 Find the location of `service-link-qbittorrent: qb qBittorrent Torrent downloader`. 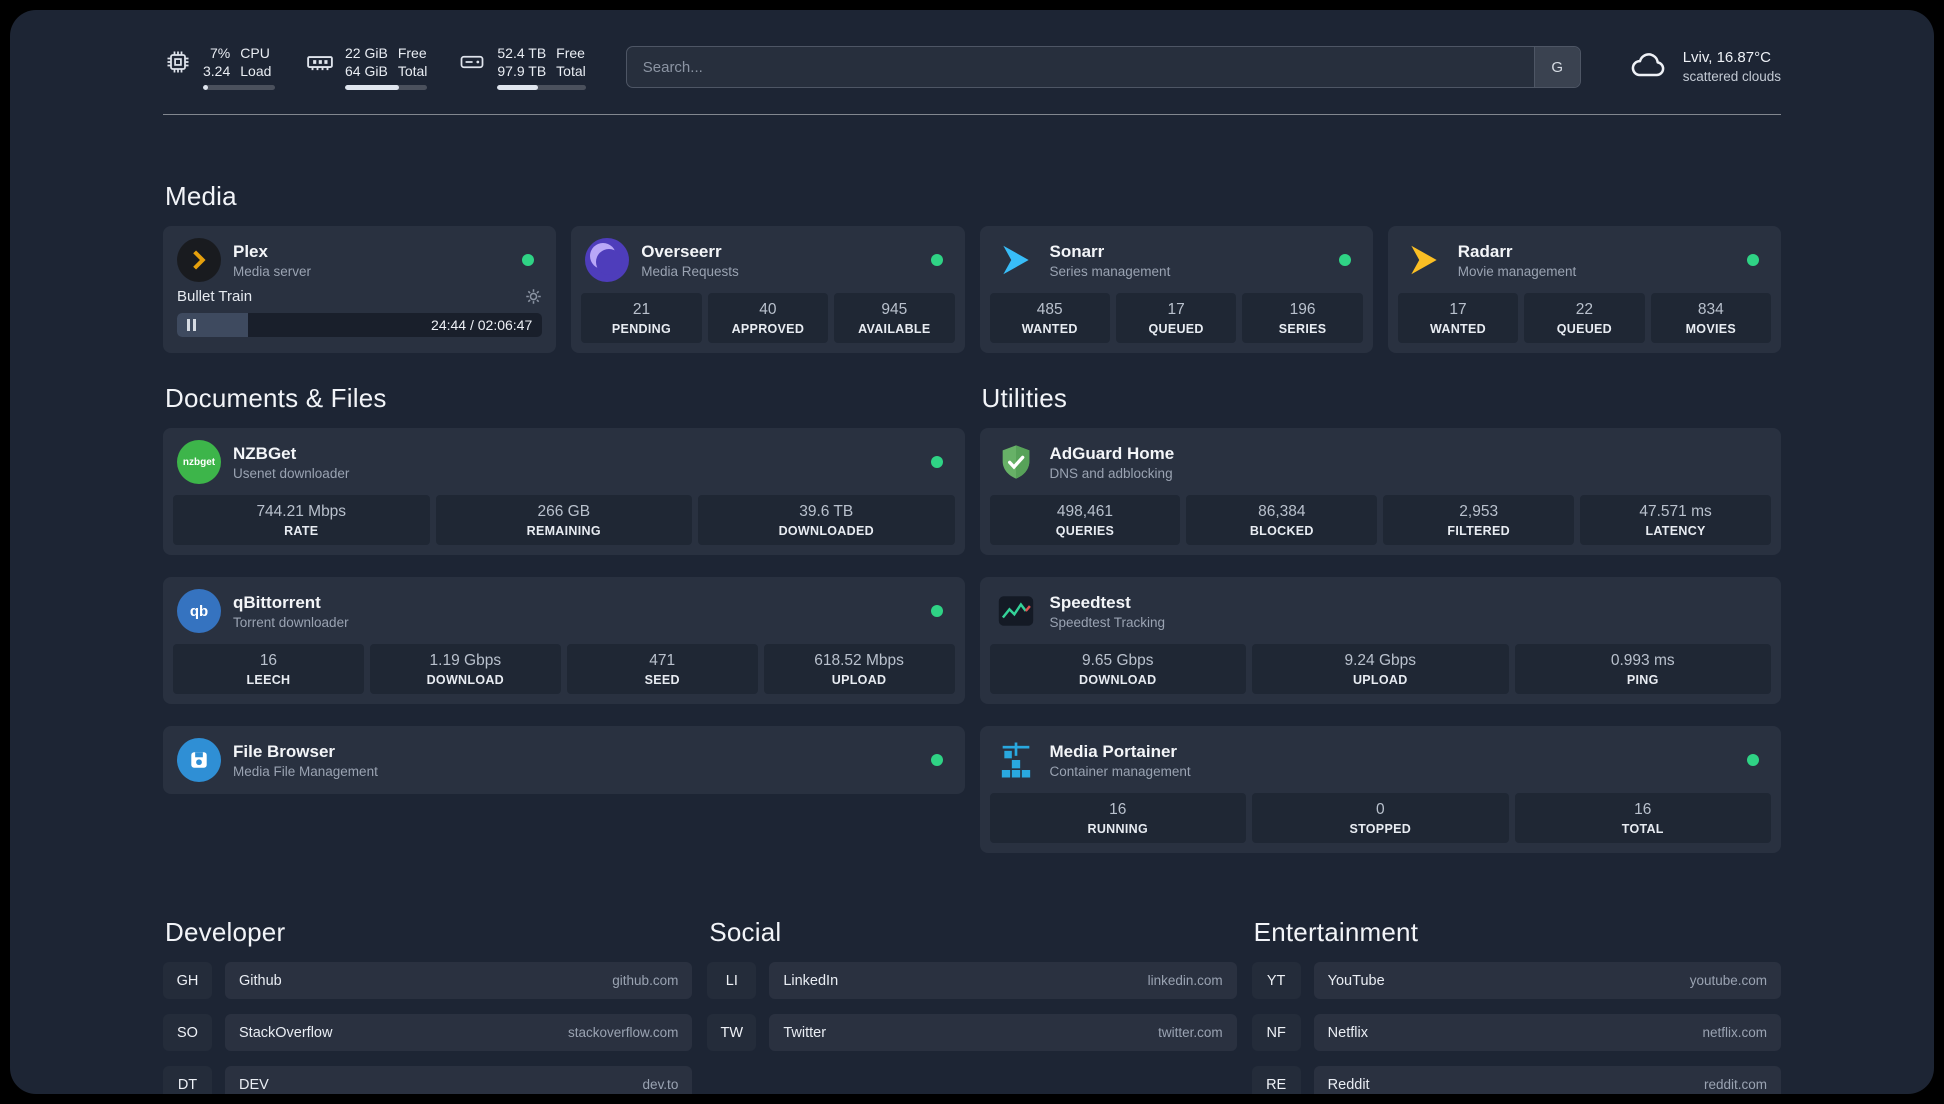

service-link-qbittorrent: qb qBittorrent Torrent downloader is located at coordinates (564, 611).